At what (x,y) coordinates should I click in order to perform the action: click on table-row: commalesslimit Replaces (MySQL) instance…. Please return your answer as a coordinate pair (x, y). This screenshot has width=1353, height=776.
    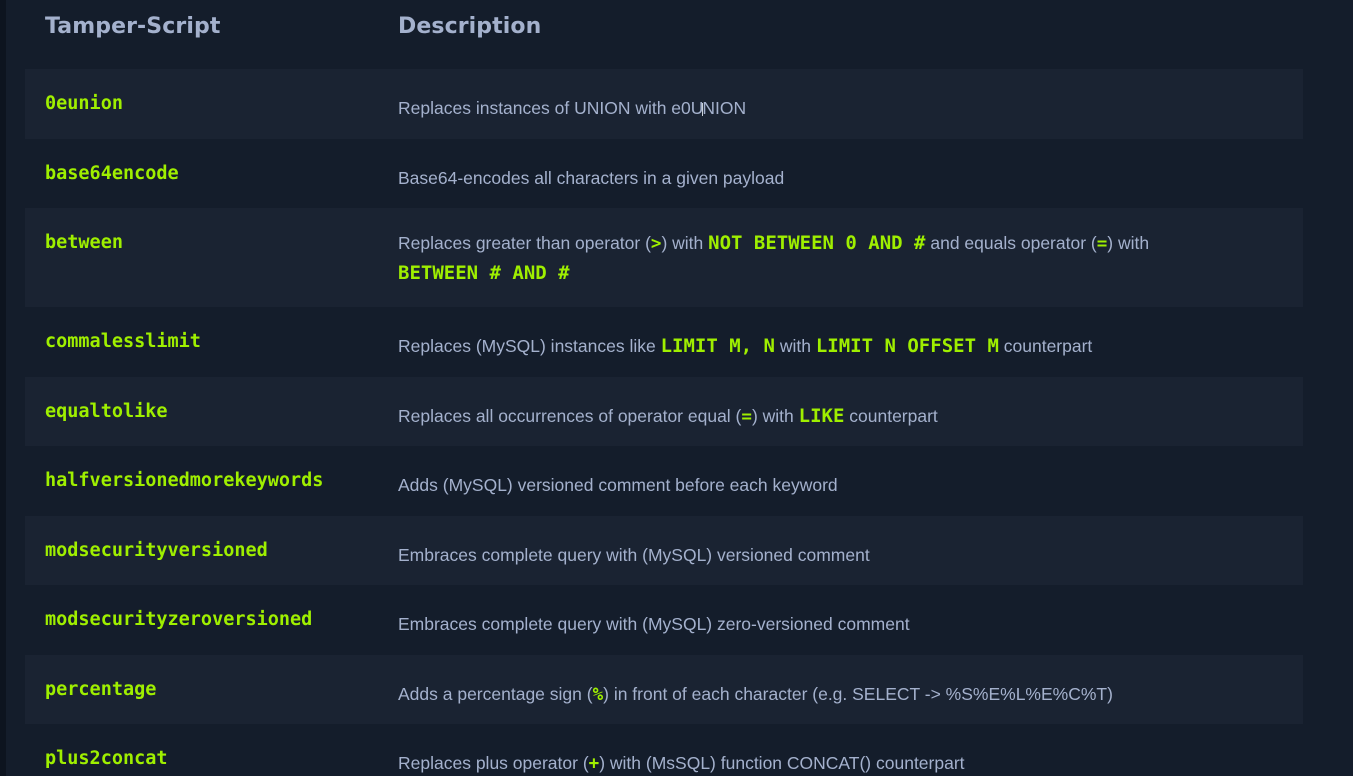
    Looking at the image, I should click on (664, 342).